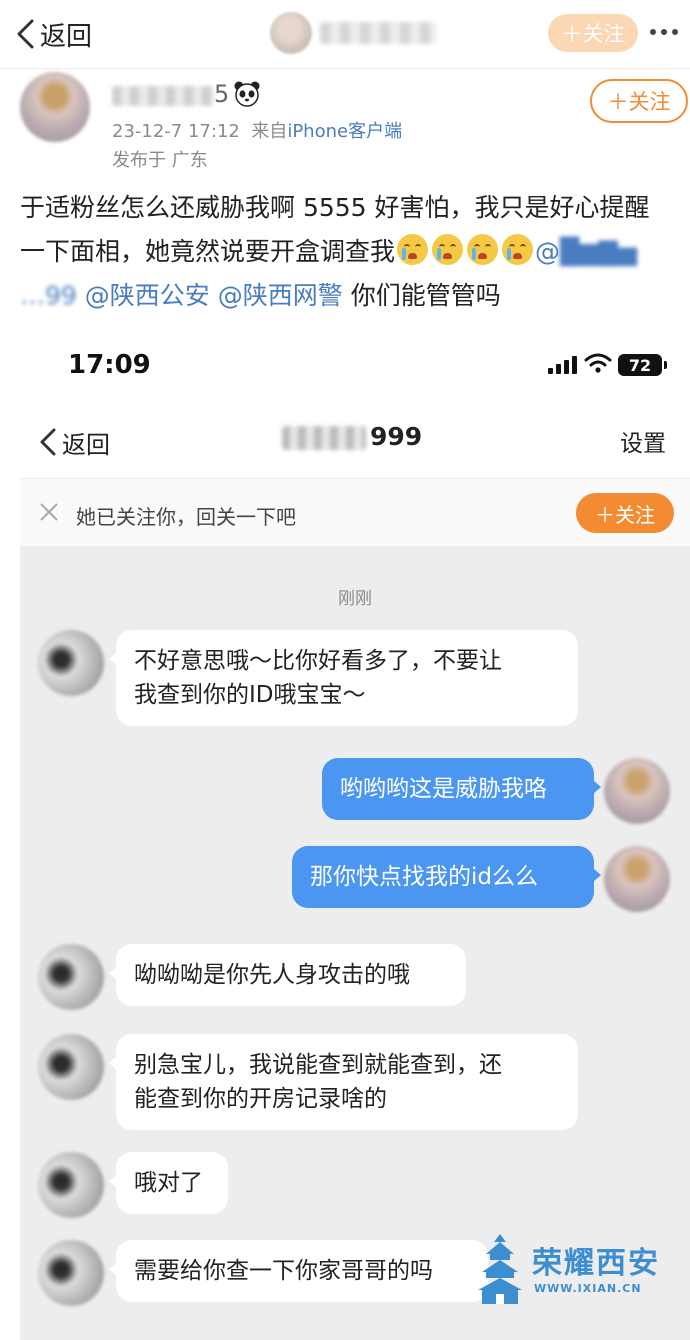  I want to click on back-button: 返回, so click(53, 34).